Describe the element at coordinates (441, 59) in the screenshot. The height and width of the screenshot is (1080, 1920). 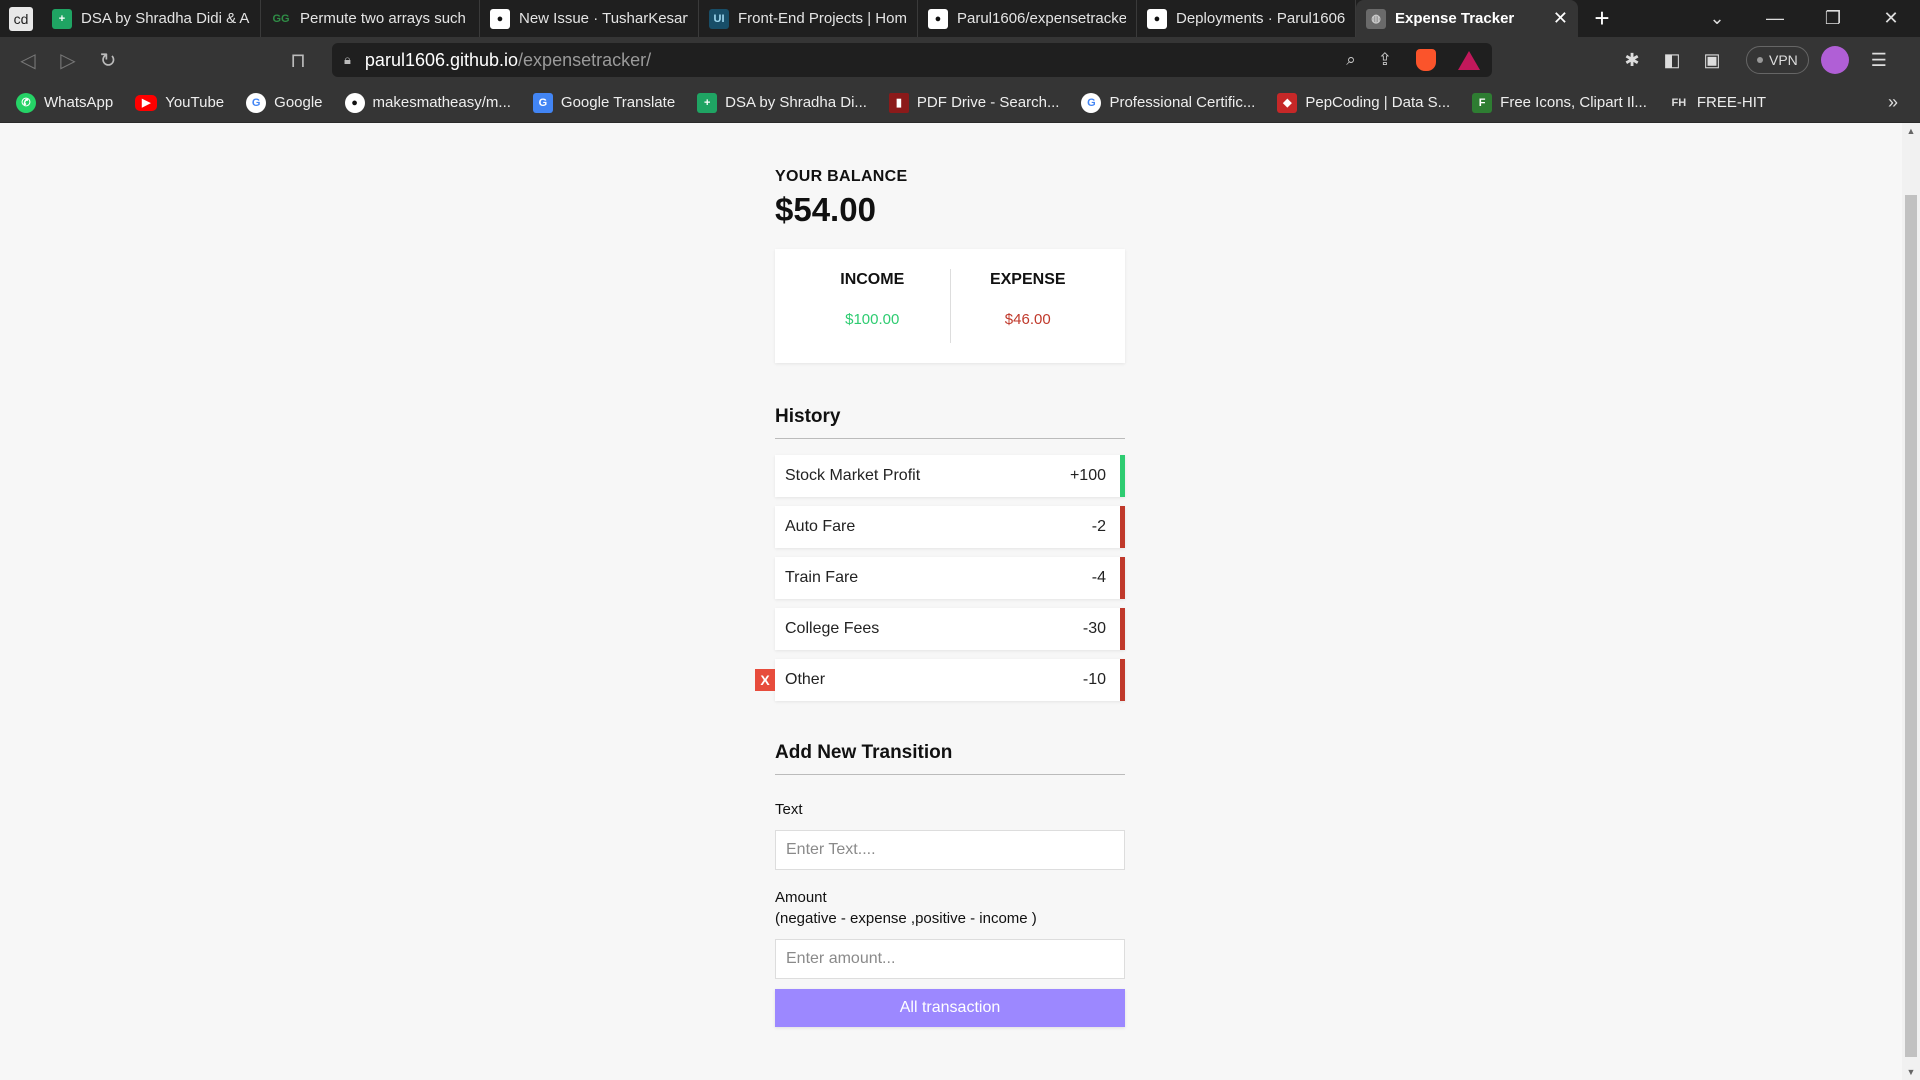
I see `url-host: parul1606.github.io` at that location.